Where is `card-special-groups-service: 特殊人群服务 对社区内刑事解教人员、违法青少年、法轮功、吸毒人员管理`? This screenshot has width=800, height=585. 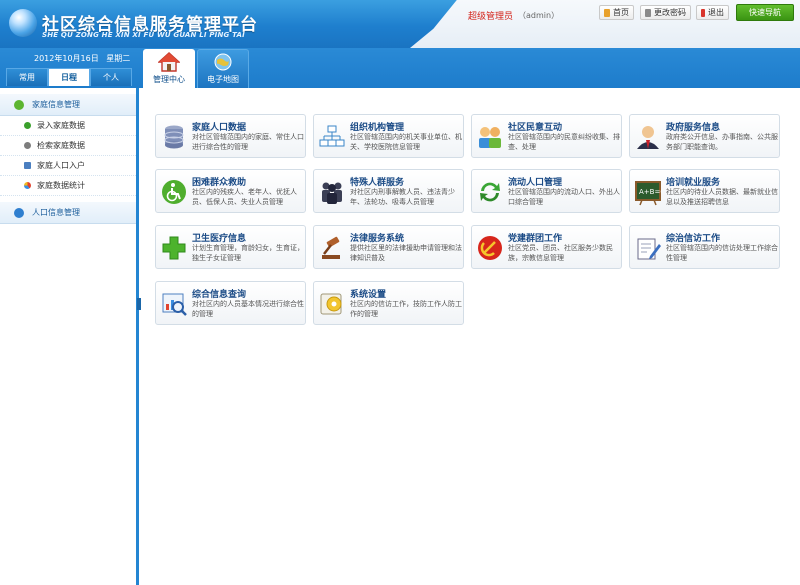 card-special-groups-service: 特殊人群服务 对社区内刑事解教人员、违法青少年、法轮功、吸毒人员管理 is located at coordinates (388, 191).